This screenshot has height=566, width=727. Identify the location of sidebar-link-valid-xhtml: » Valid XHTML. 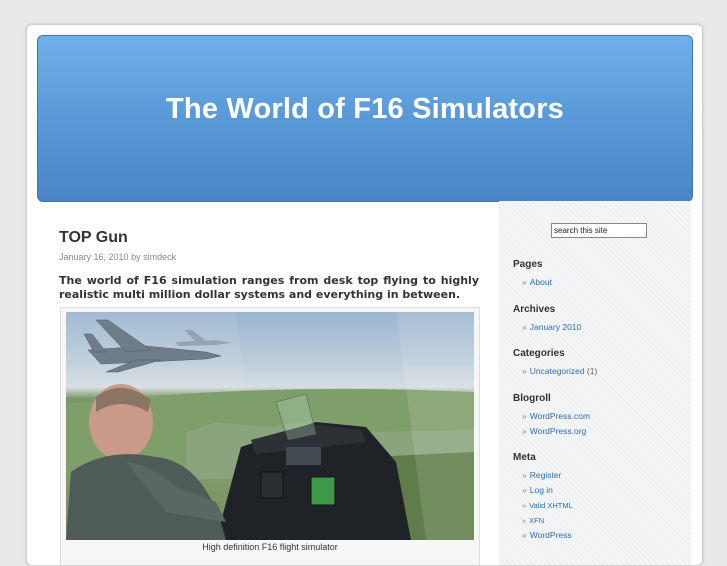
(547, 505).